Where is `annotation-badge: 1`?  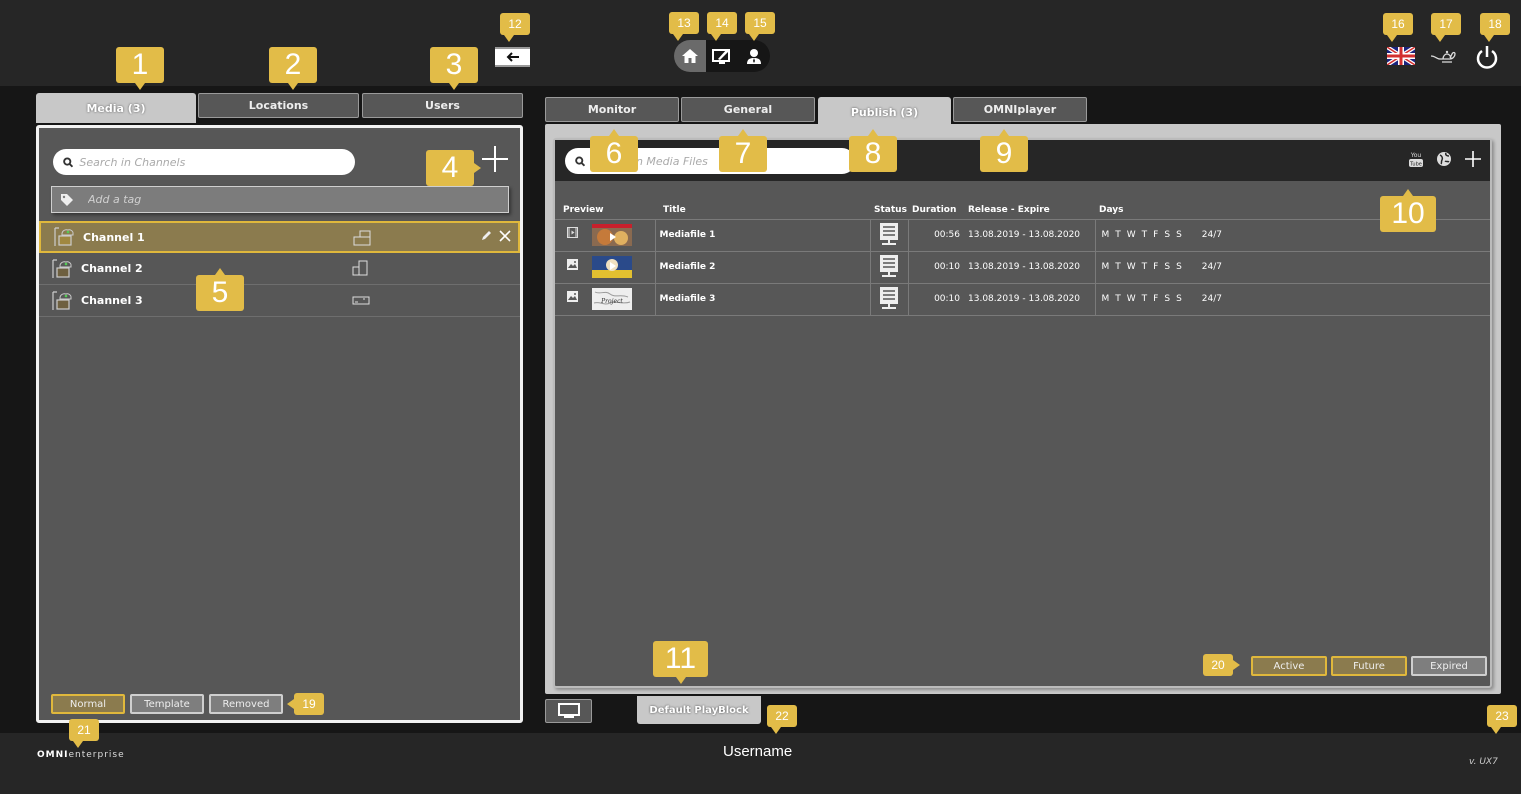 annotation-badge: 1 is located at coordinates (140, 68).